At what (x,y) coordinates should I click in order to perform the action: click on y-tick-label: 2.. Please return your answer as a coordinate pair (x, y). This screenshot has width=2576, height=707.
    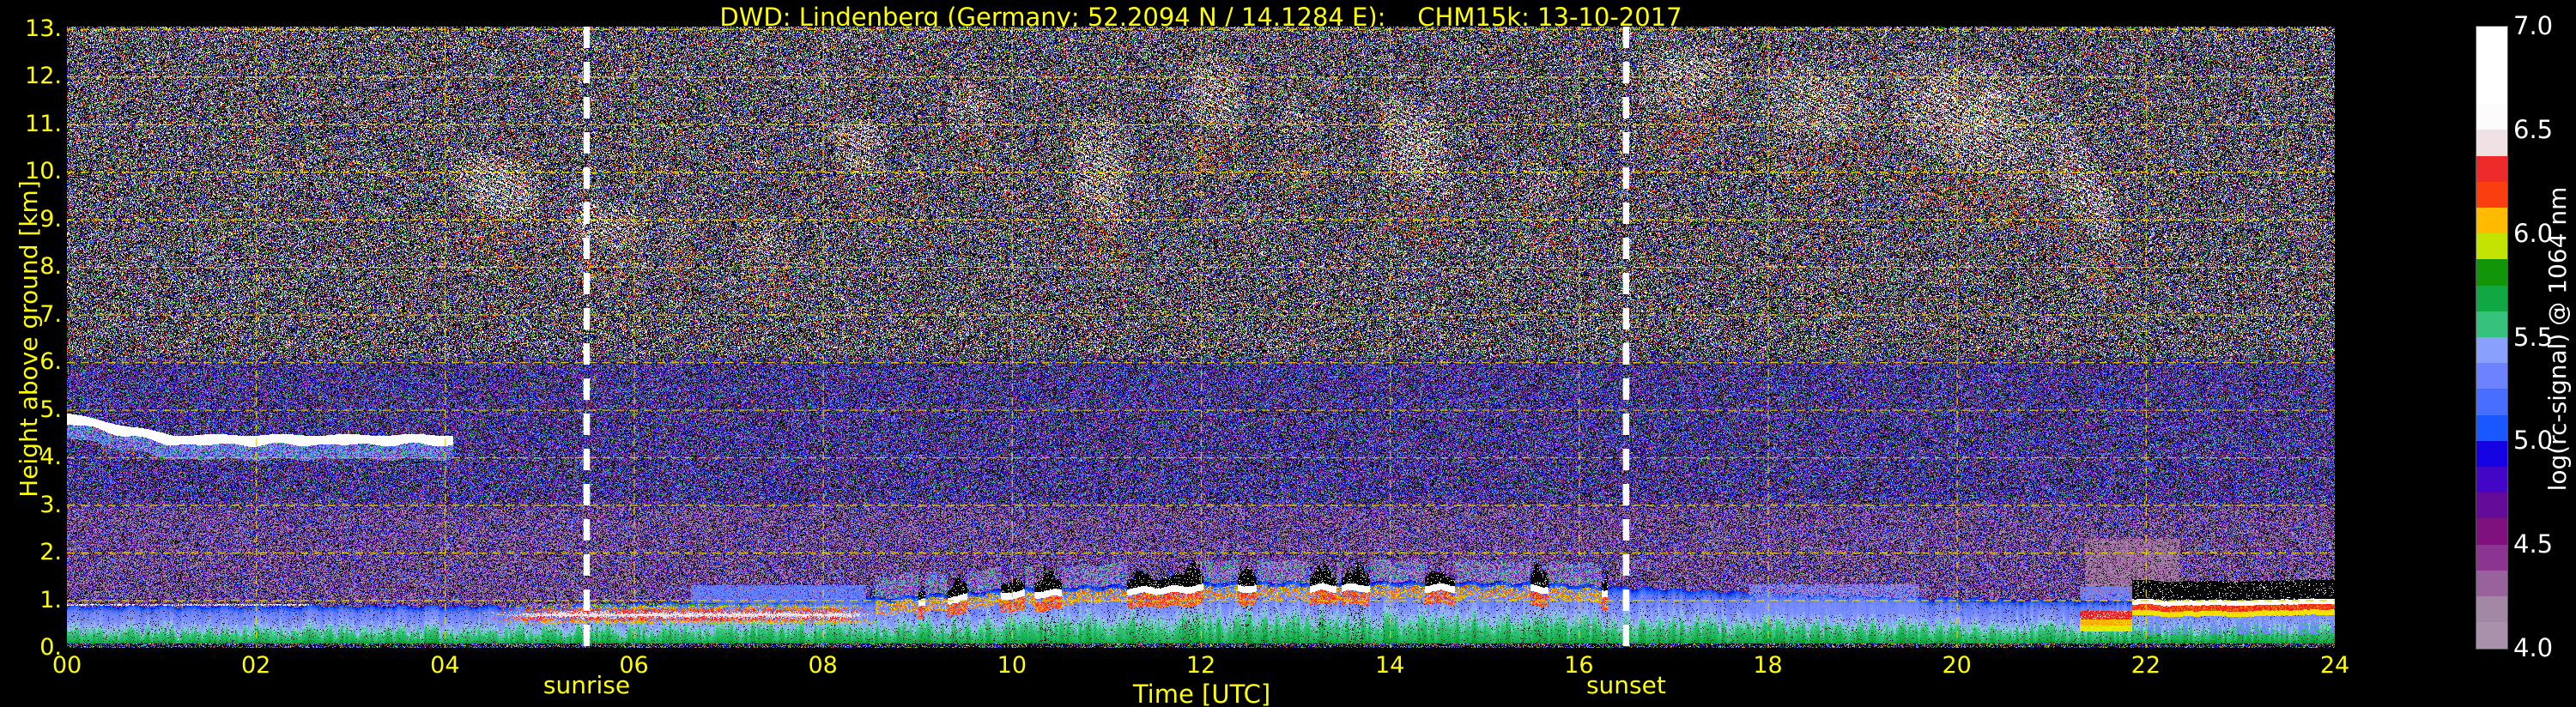
    Looking at the image, I should click on (50, 552).